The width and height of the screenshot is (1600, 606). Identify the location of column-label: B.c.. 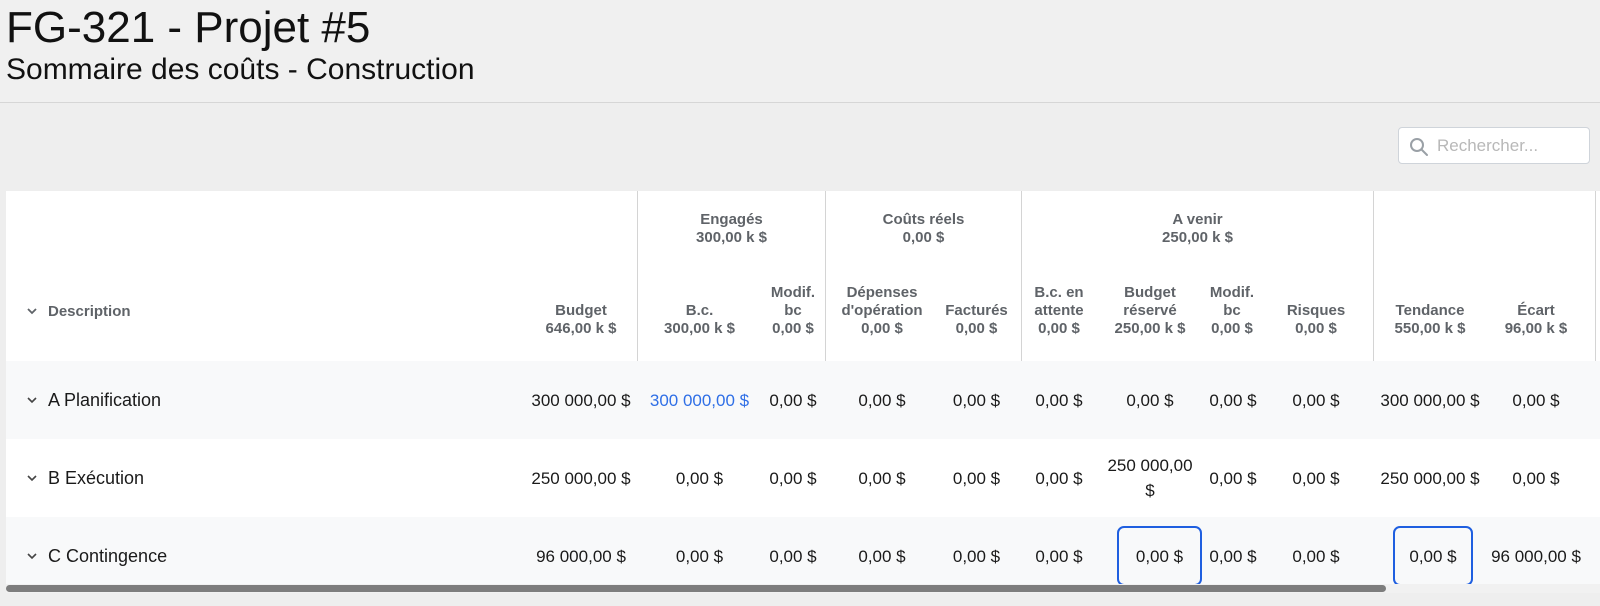
(699, 310).